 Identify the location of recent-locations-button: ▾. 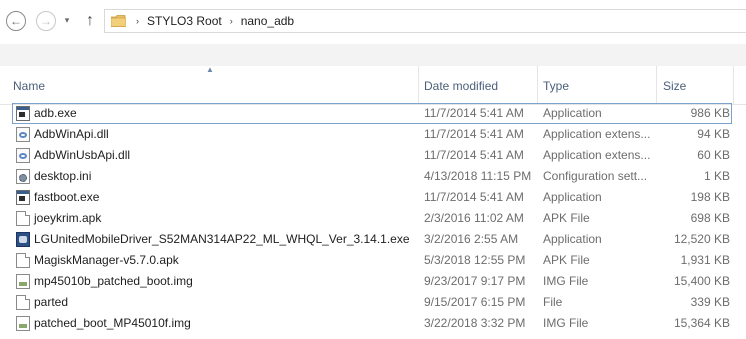
(67, 20).